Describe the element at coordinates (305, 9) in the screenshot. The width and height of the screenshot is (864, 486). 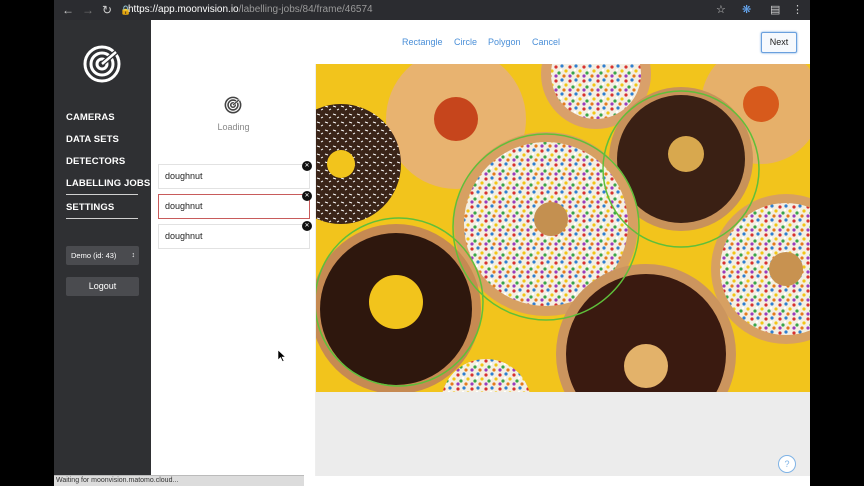
I see `url-path: /labelling-jobs/84/frame/46574` at that location.